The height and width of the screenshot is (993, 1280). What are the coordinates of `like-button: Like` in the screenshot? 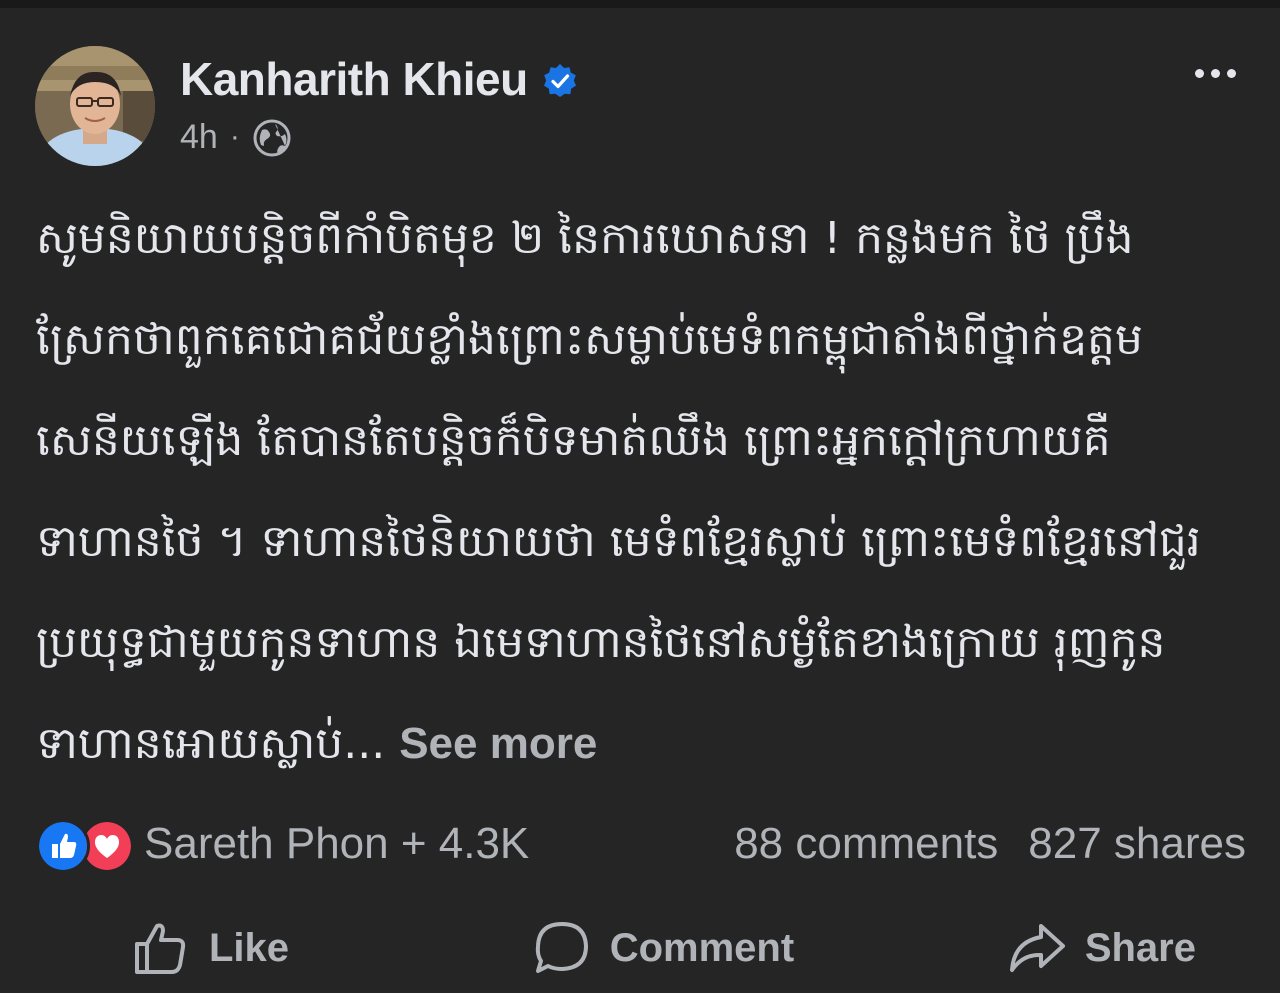 It's located at (192, 948).